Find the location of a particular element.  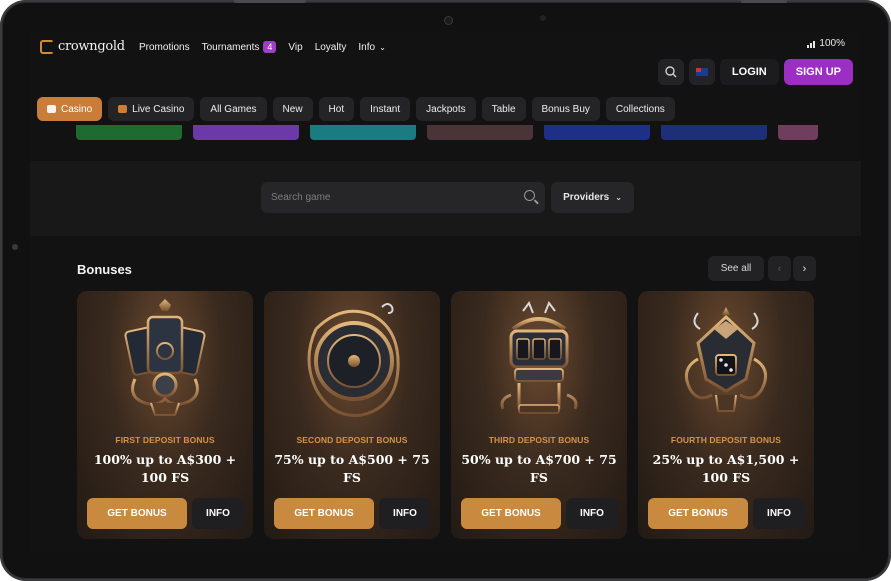

side-dot is located at coordinates (15, 247).